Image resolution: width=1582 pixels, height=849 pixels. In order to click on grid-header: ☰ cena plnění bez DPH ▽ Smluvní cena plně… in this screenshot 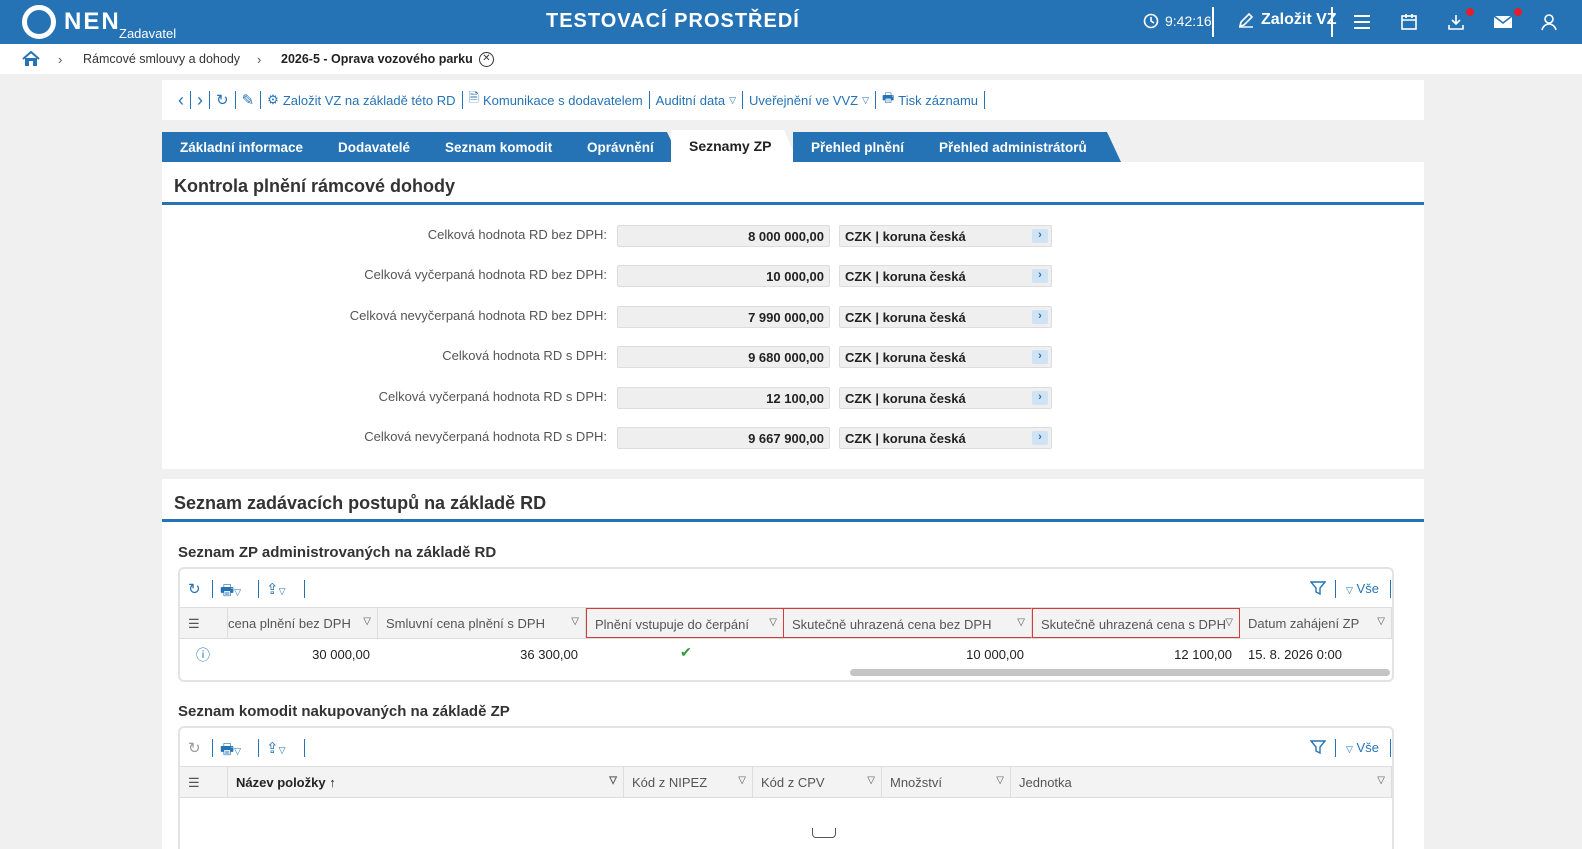, I will do `click(786, 623)`.